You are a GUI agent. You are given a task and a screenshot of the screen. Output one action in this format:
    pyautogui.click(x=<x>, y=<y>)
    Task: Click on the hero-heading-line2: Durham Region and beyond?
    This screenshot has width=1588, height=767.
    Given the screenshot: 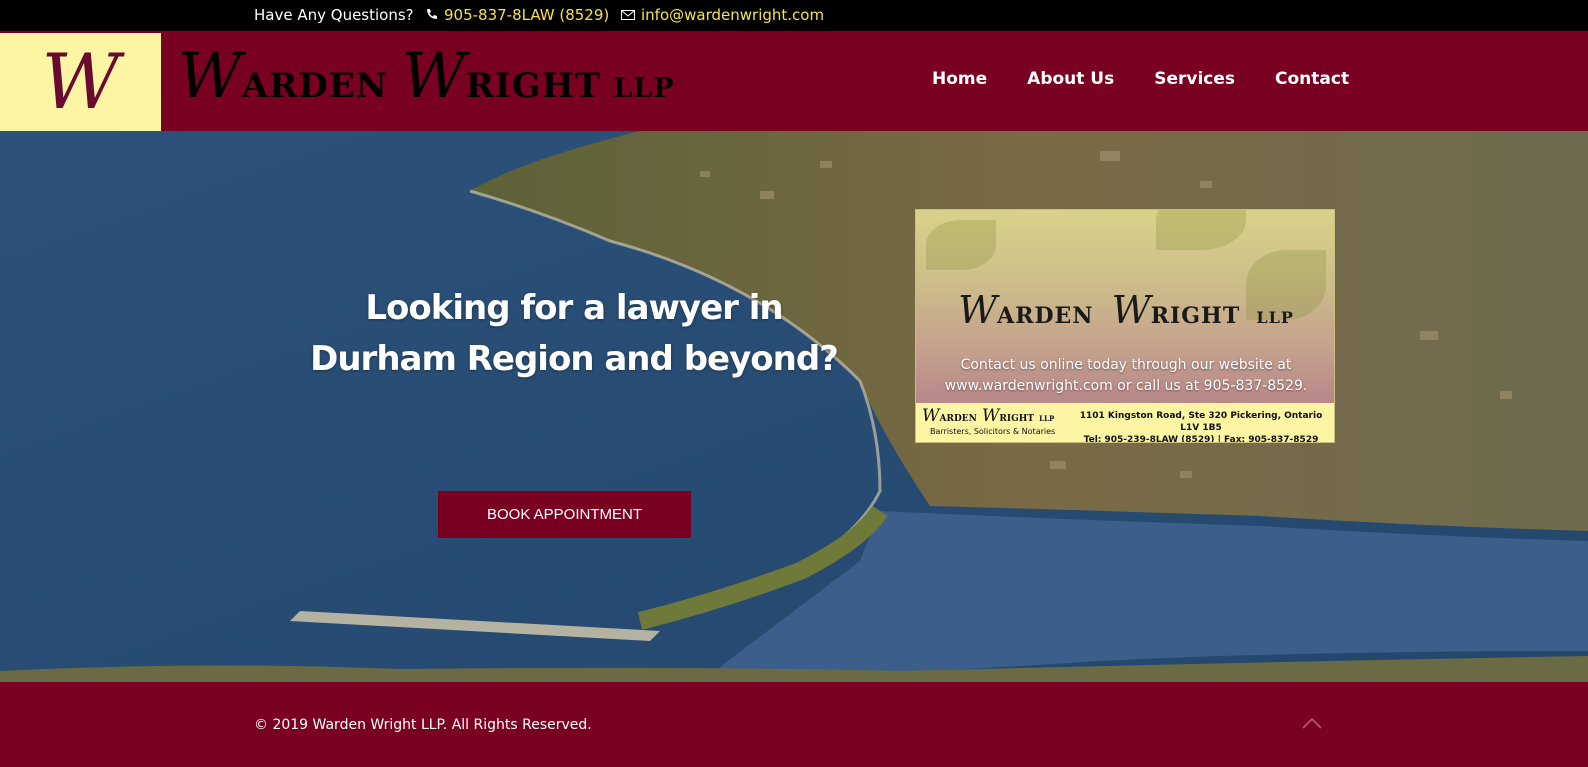 What is the action you would take?
    pyautogui.click(x=574, y=359)
    